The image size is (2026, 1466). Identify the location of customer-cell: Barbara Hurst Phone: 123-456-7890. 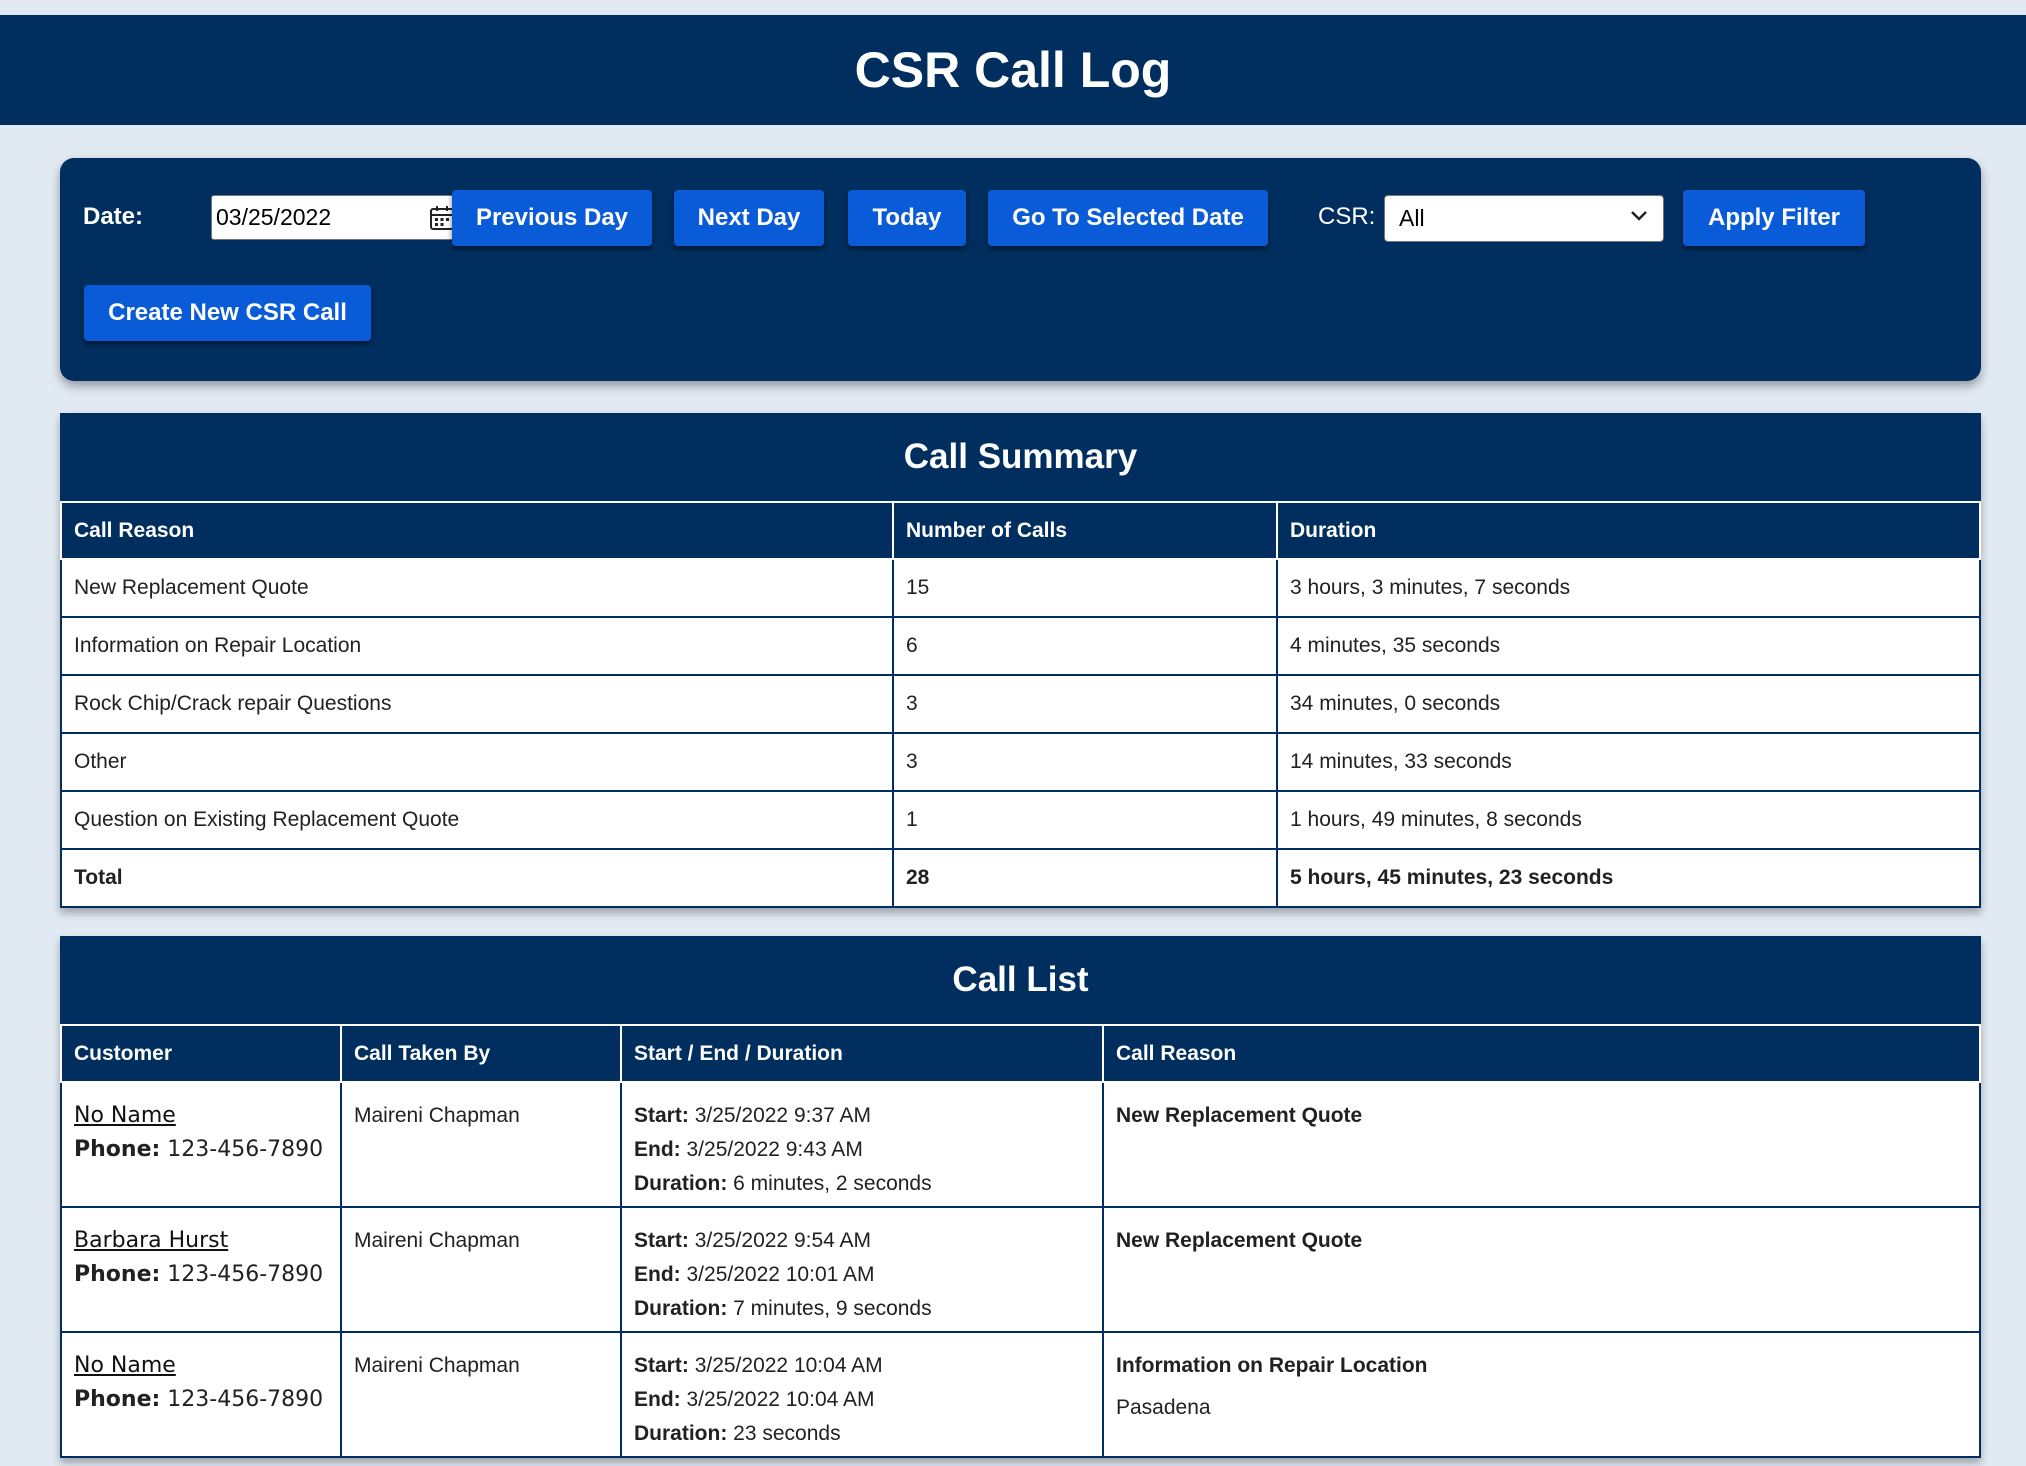
(201, 1269).